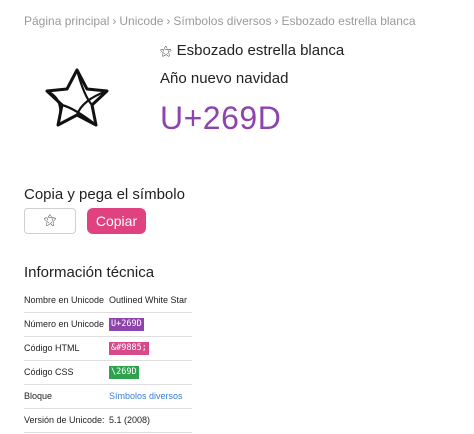  I want to click on copy-symbol-field: ⚝, so click(50, 221).